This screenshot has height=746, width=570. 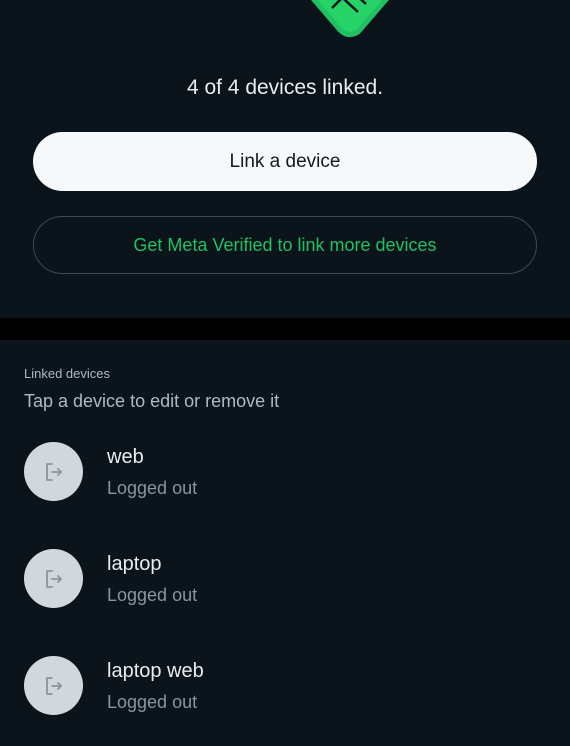 I want to click on device-name: laptop, so click(x=134, y=564).